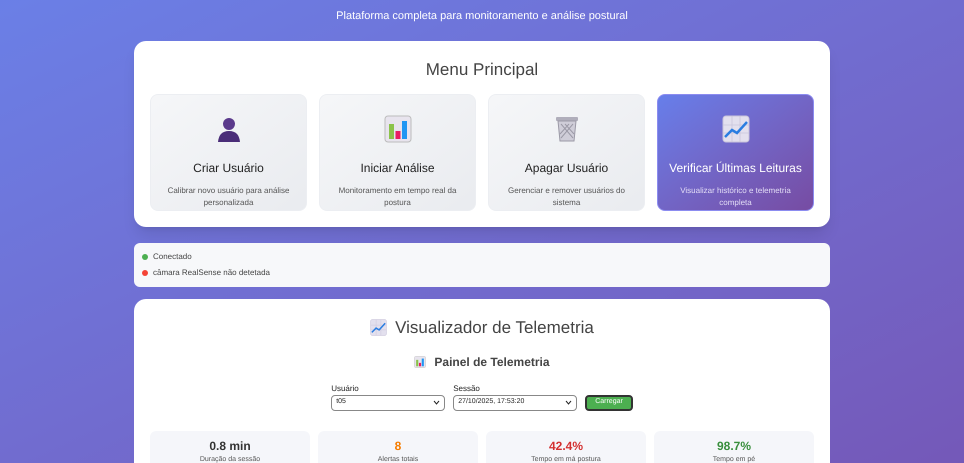  What do you see at coordinates (345, 388) in the screenshot?
I see `field-label: Usuário` at bounding box center [345, 388].